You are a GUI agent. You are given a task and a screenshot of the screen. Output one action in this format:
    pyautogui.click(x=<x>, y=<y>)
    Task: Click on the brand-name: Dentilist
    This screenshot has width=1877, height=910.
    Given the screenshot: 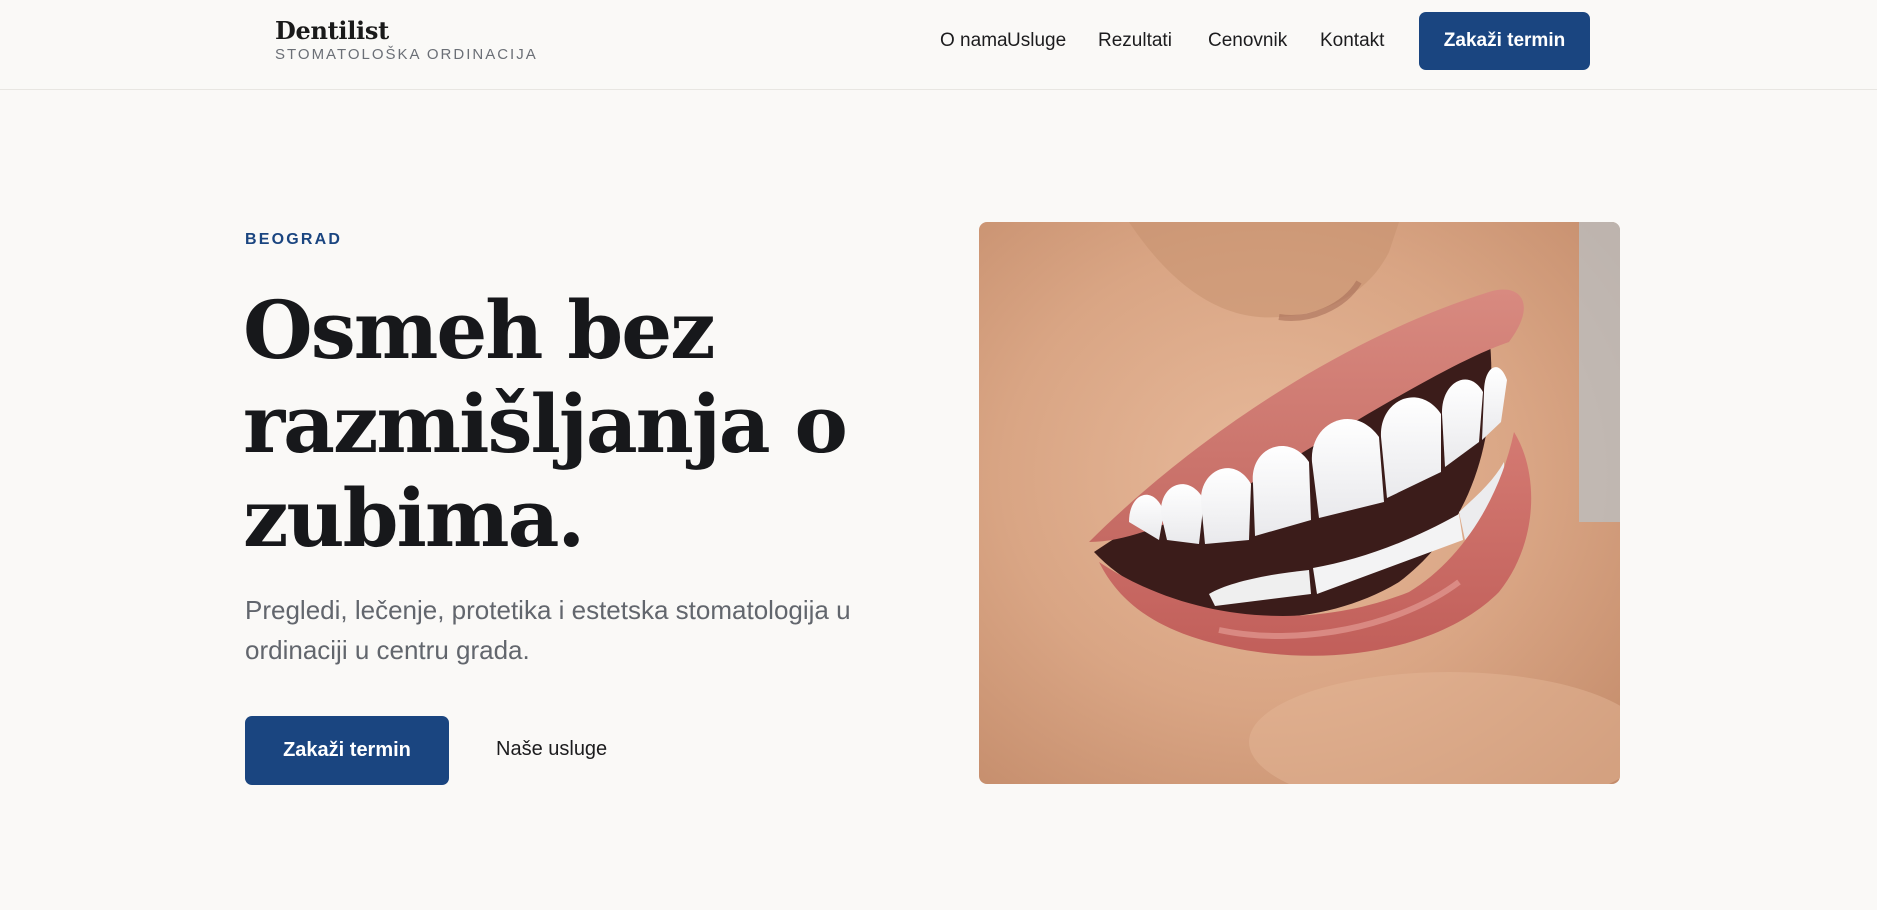 What is the action you would take?
    pyautogui.click(x=332, y=30)
    